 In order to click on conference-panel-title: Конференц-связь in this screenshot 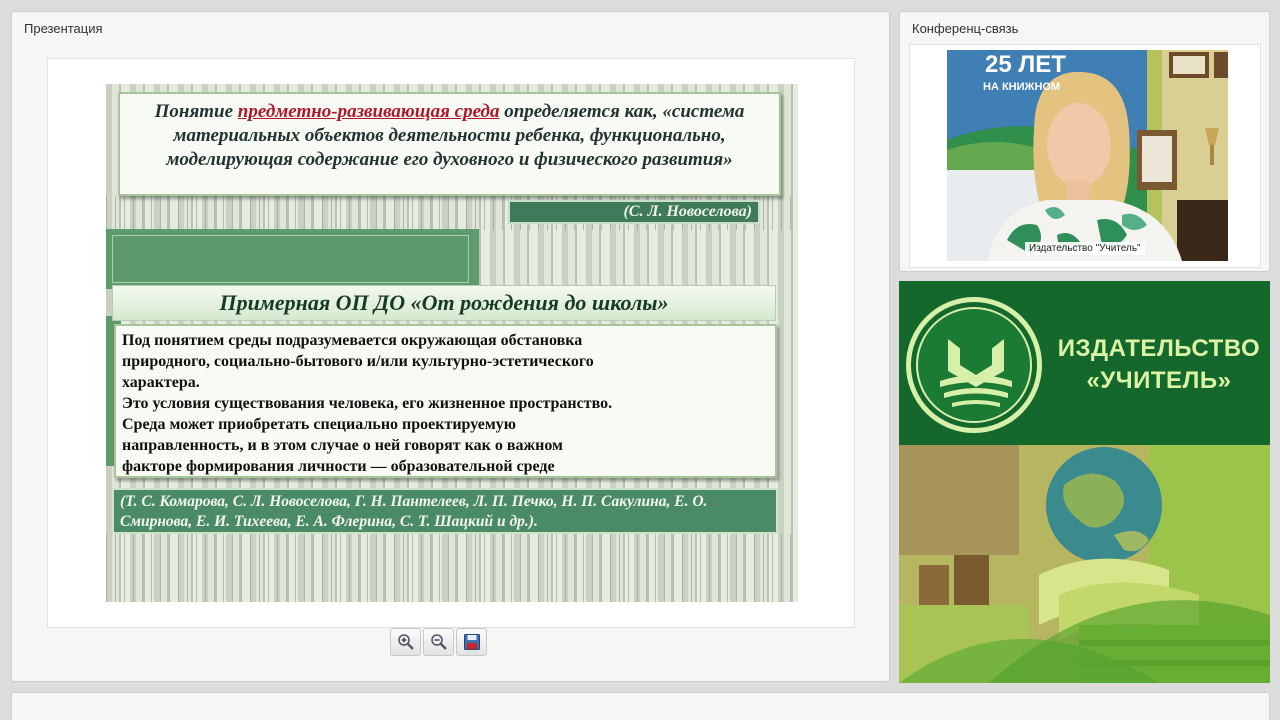, I will do `click(965, 28)`.